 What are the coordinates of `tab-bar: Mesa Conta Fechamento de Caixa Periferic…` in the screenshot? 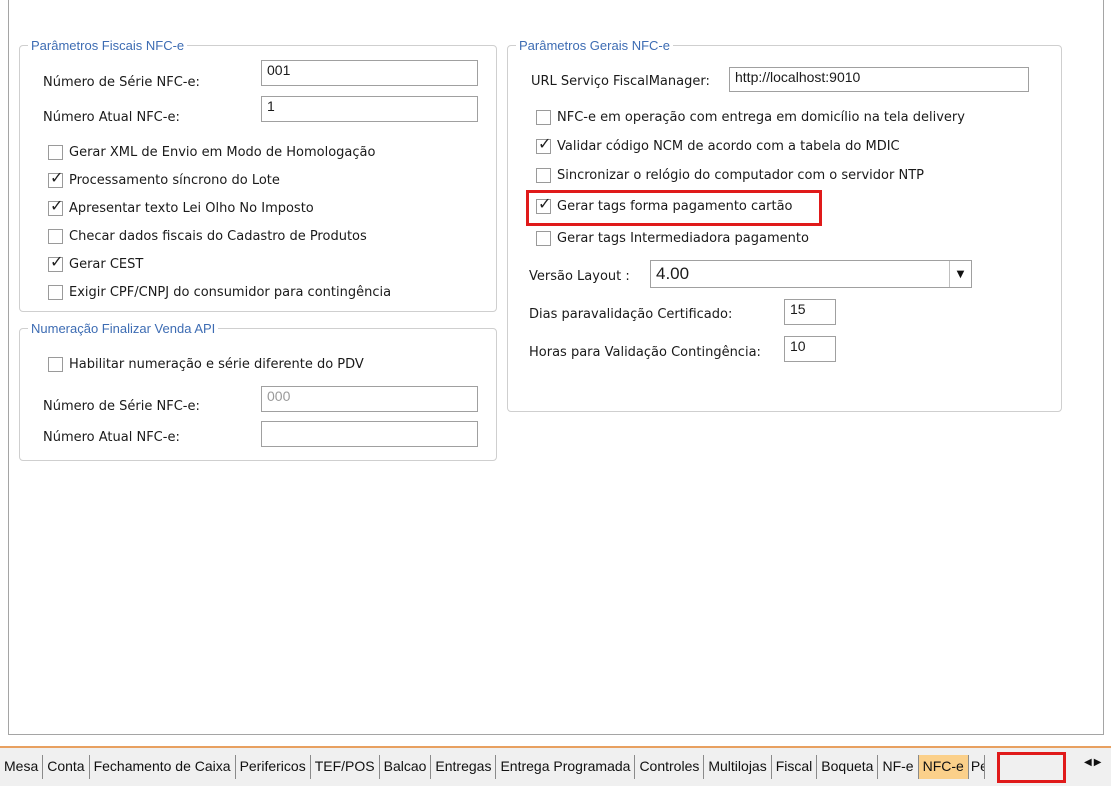 It's located at (555, 766).